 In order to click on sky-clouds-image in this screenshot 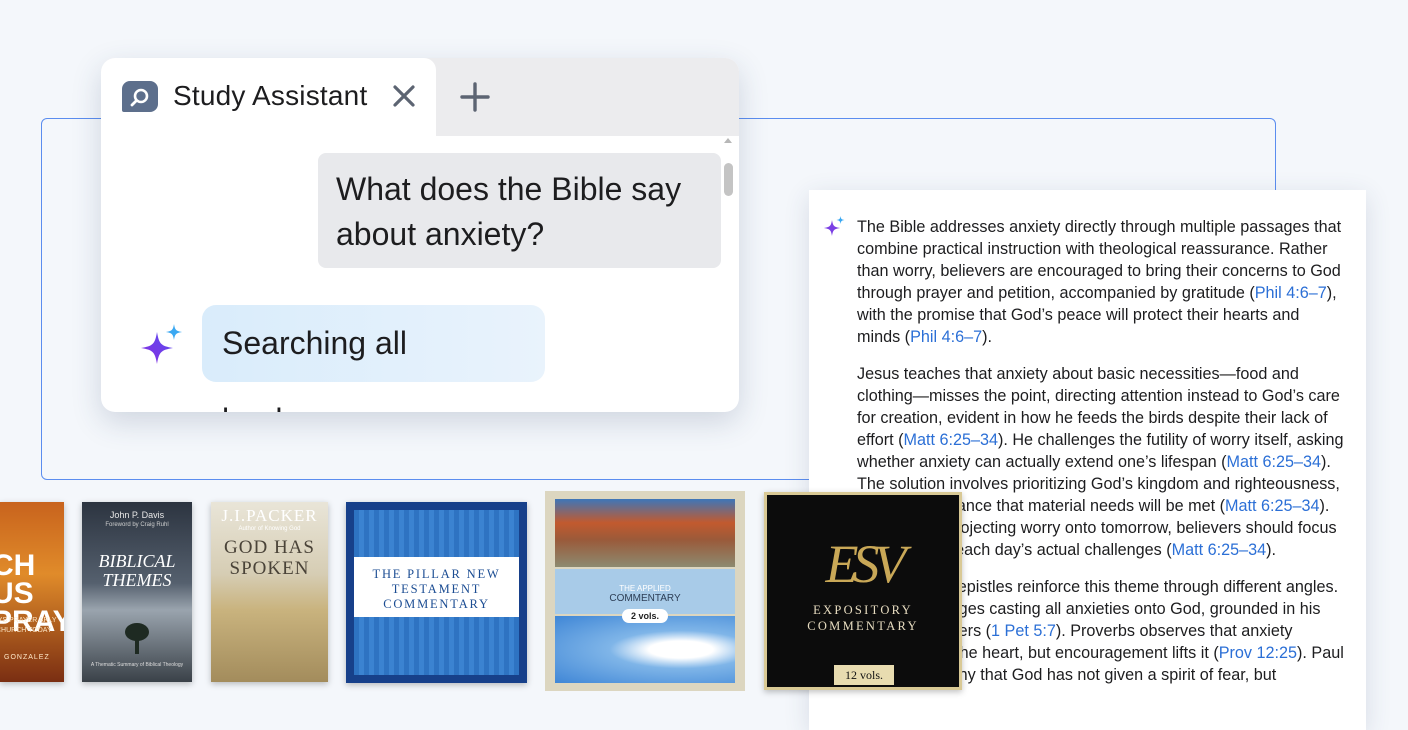, I will do `click(645, 649)`.